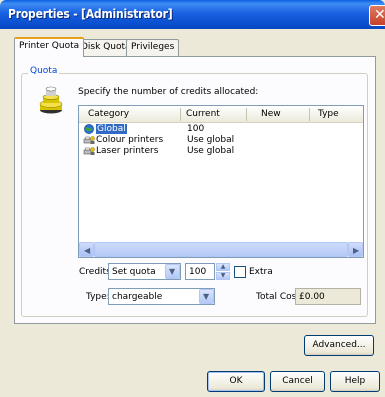 This screenshot has width=385, height=397. Describe the element at coordinates (108, 114) in the screenshot. I see `column-category: Category` at that location.